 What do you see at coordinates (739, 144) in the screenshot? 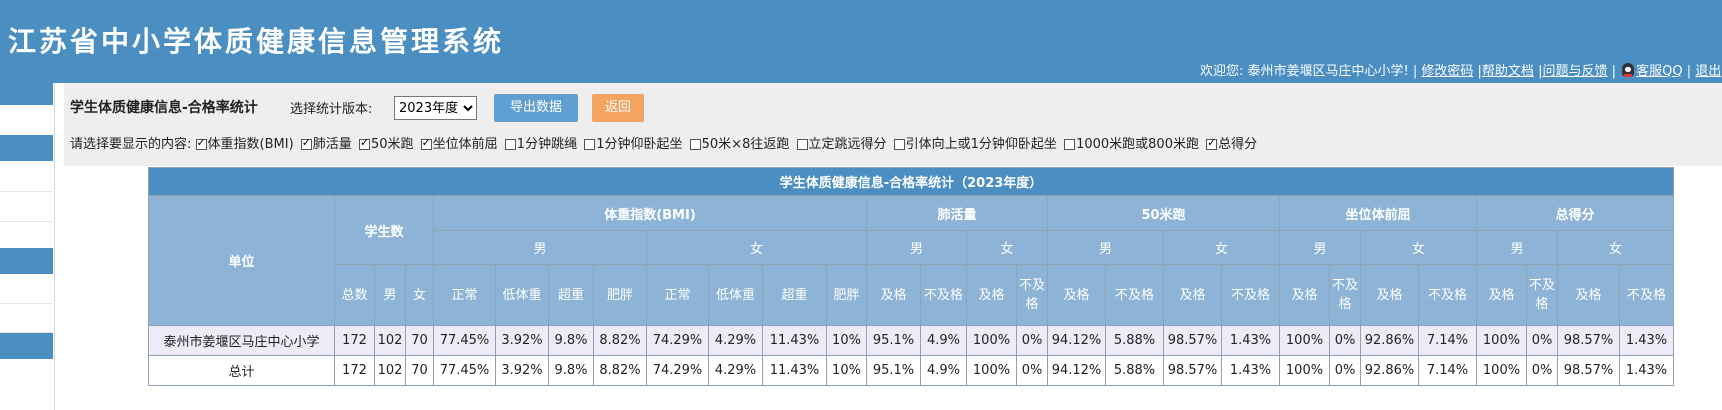
I see `option-shuttle-run: 50米×8往返跑` at bounding box center [739, 144].